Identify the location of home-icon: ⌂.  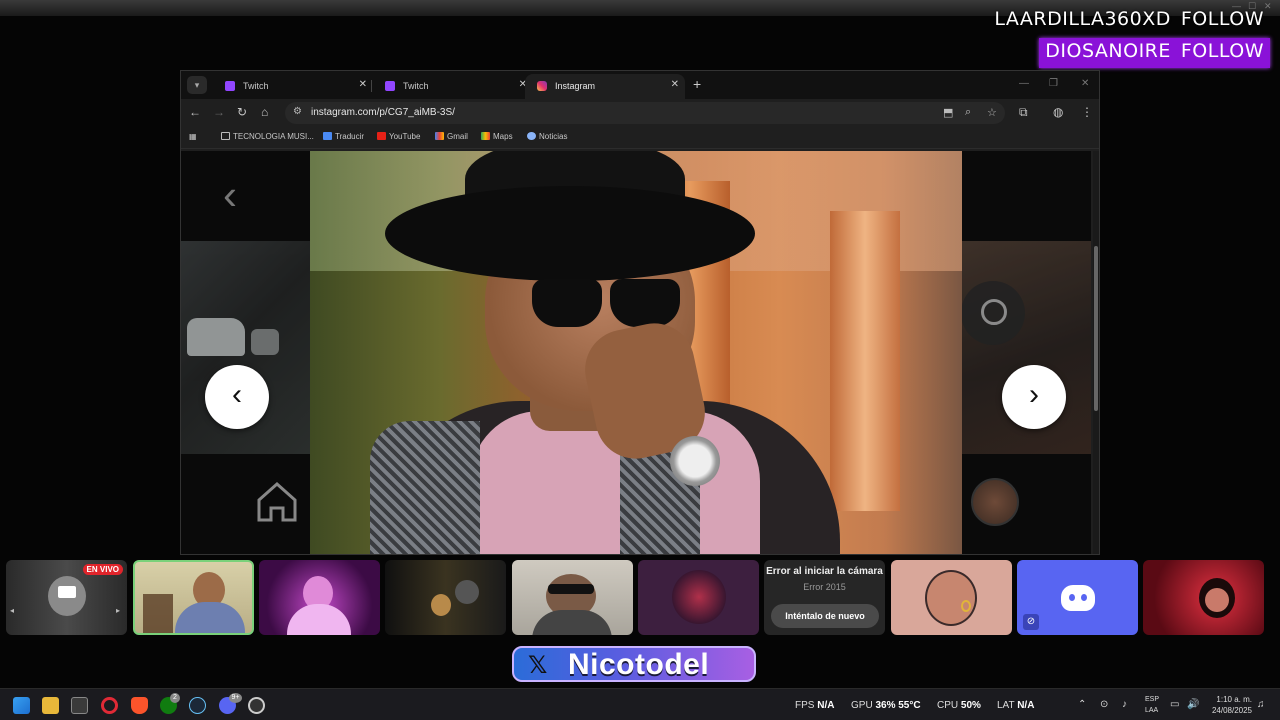
(264, 112).